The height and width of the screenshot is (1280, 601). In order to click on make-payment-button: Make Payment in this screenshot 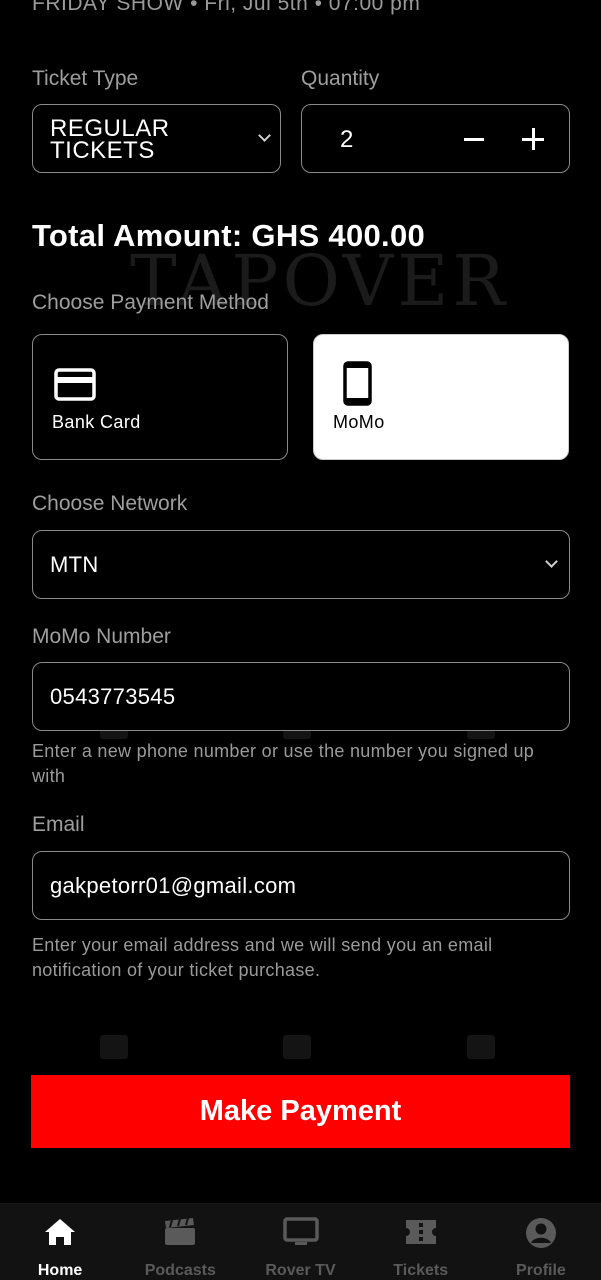, I will do `click(300, 1111)`.